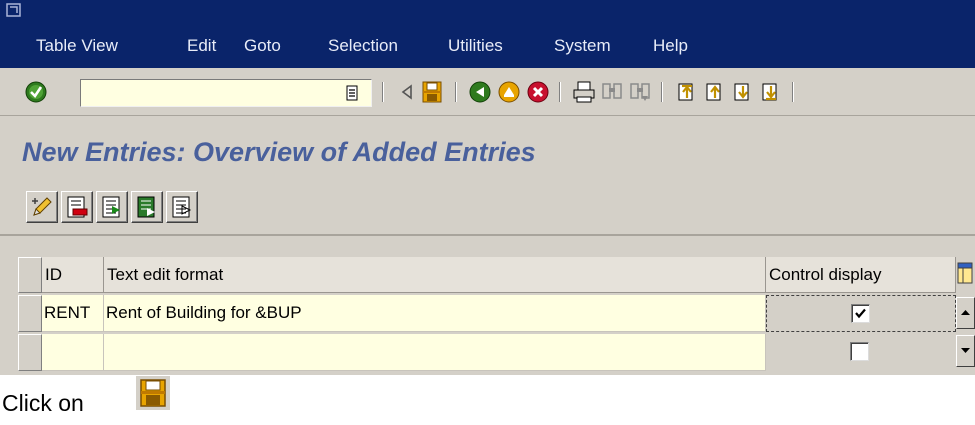 The width and height of the screenshot is (975, 425). I want to click on back-icon, so click(480, 92).